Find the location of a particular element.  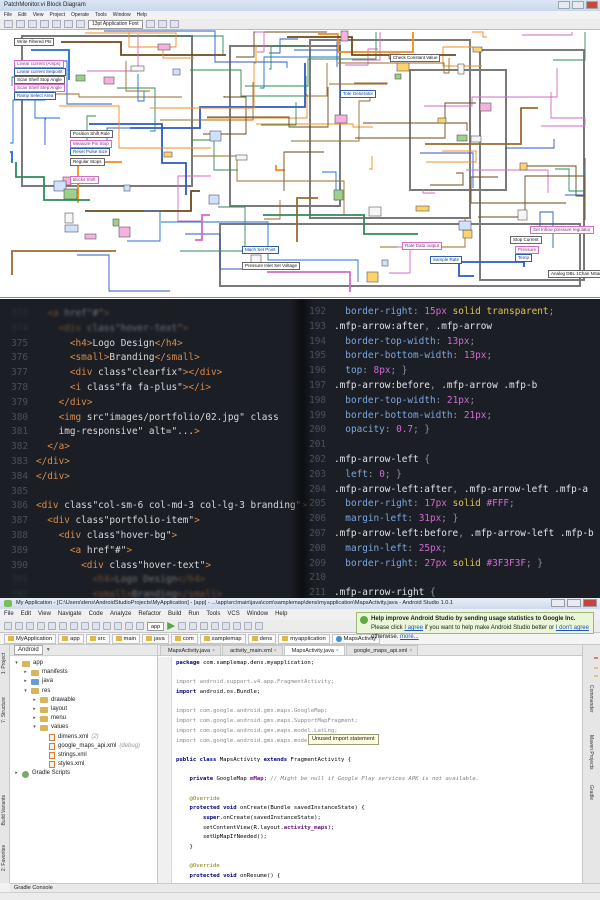

close-icon: × is located at coordinates (410, 651).